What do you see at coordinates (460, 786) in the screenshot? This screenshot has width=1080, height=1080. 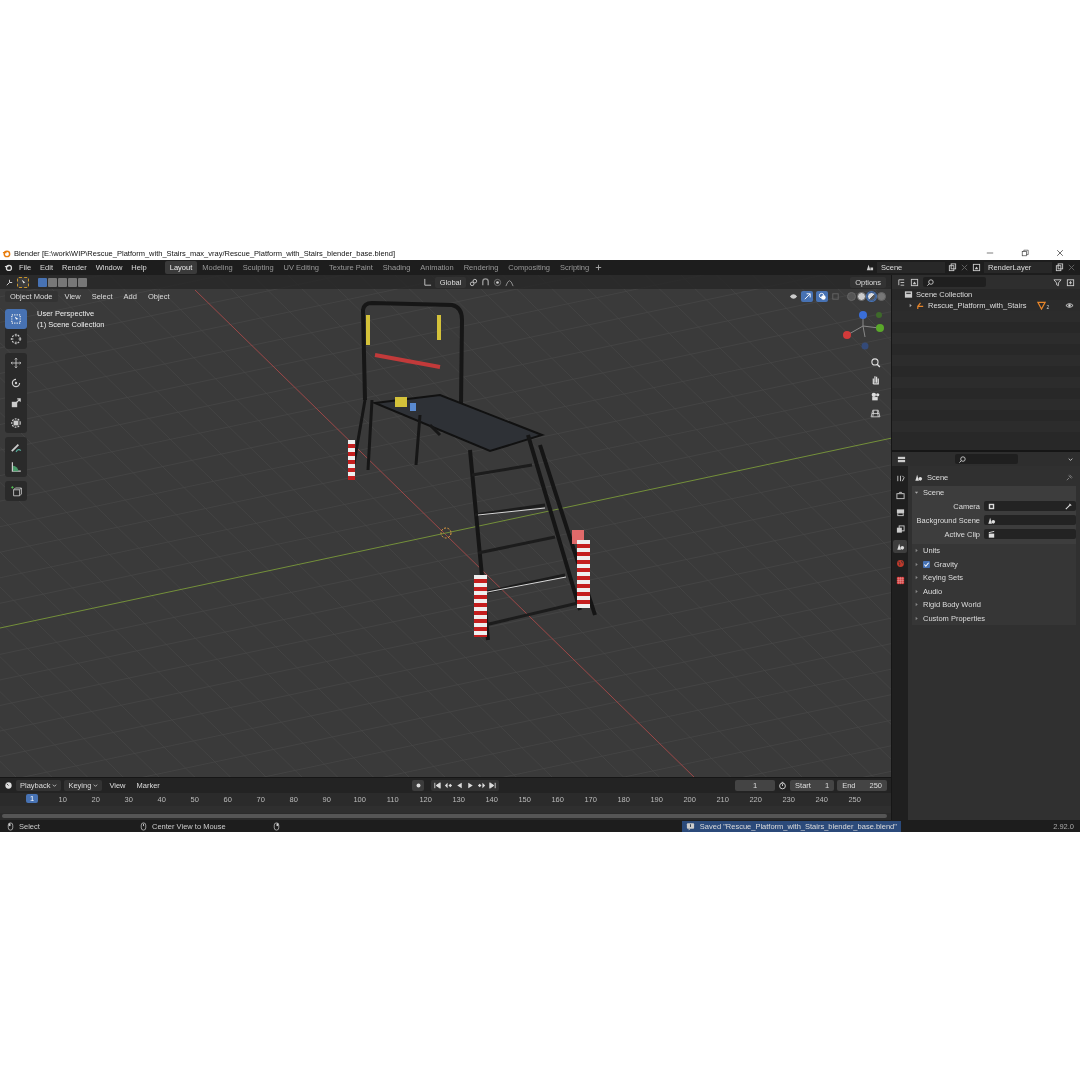 I see `play-reverse-icon` at bounding box center [460, 786].